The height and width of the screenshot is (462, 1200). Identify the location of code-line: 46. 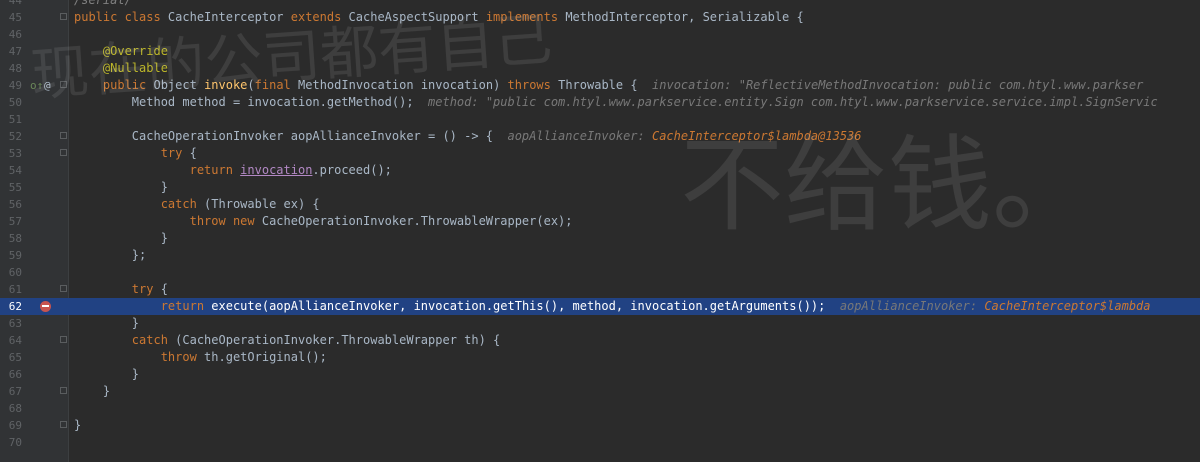
(600, 34).